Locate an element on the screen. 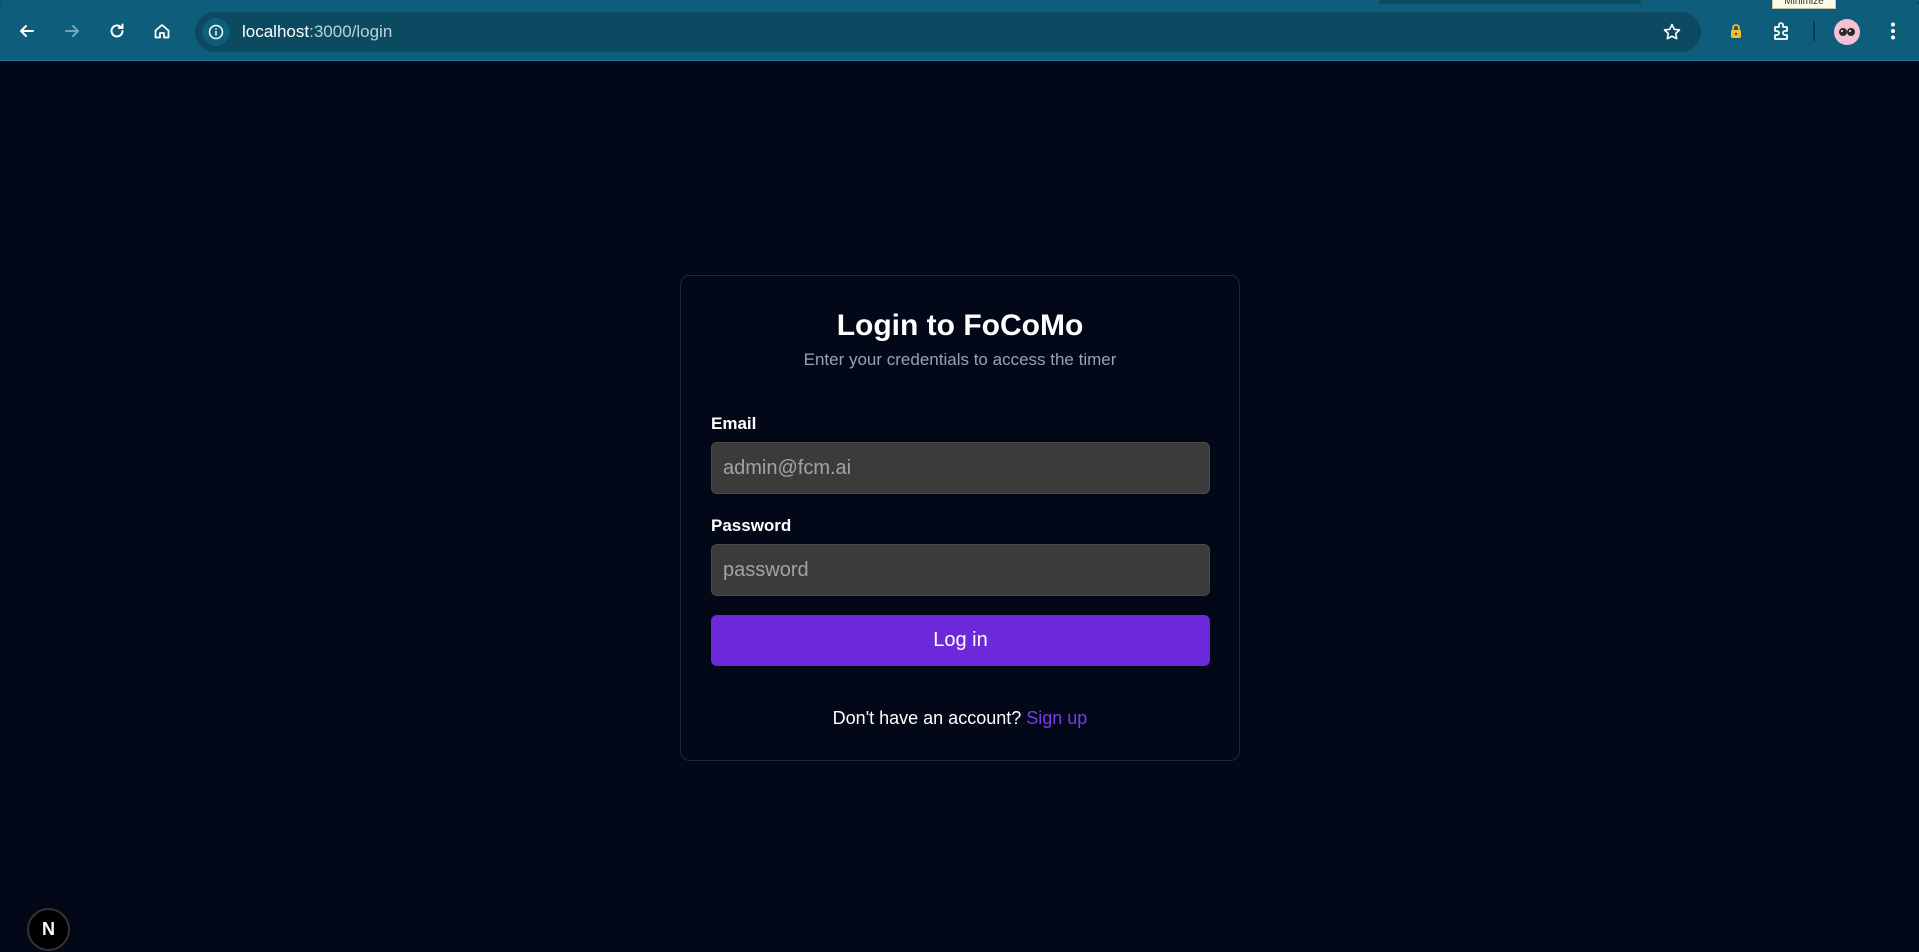 The image size is (1919, 952). kebab-menu-icon is located at coordinates (1893, 31).